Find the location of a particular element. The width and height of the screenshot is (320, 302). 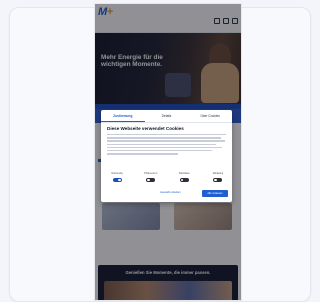

allow-all-button: Alle zulassen is located at coordinates (215, 193).